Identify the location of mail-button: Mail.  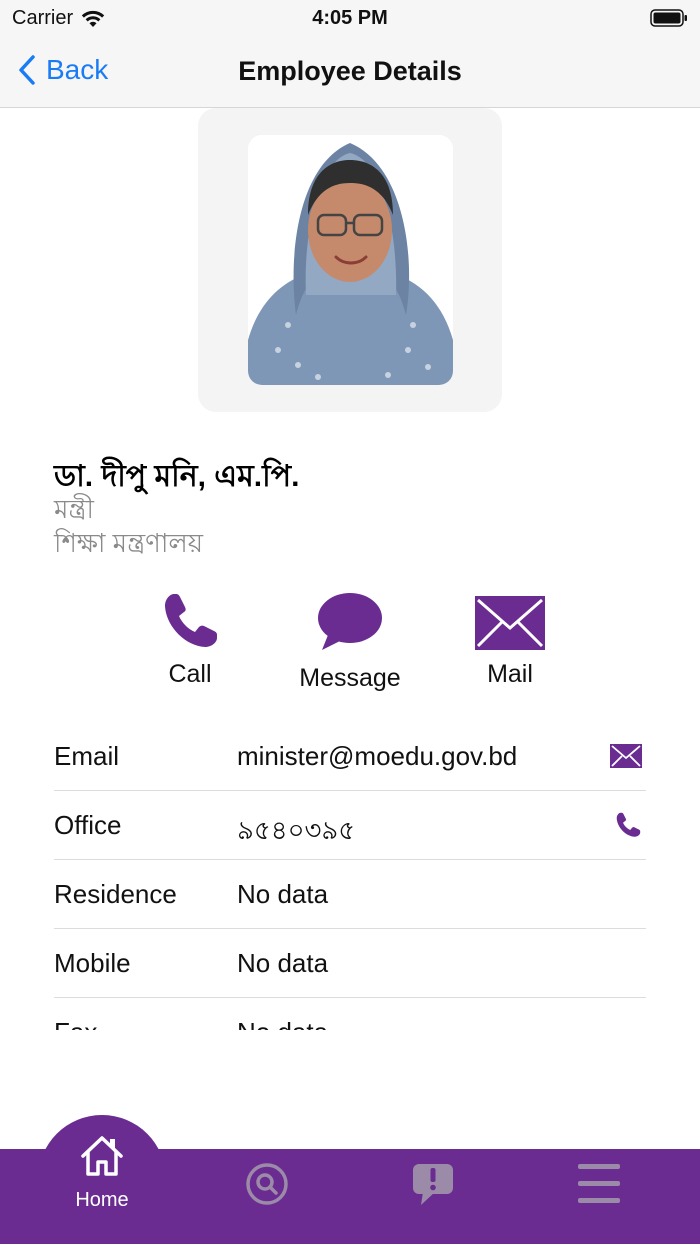
(510, 639).